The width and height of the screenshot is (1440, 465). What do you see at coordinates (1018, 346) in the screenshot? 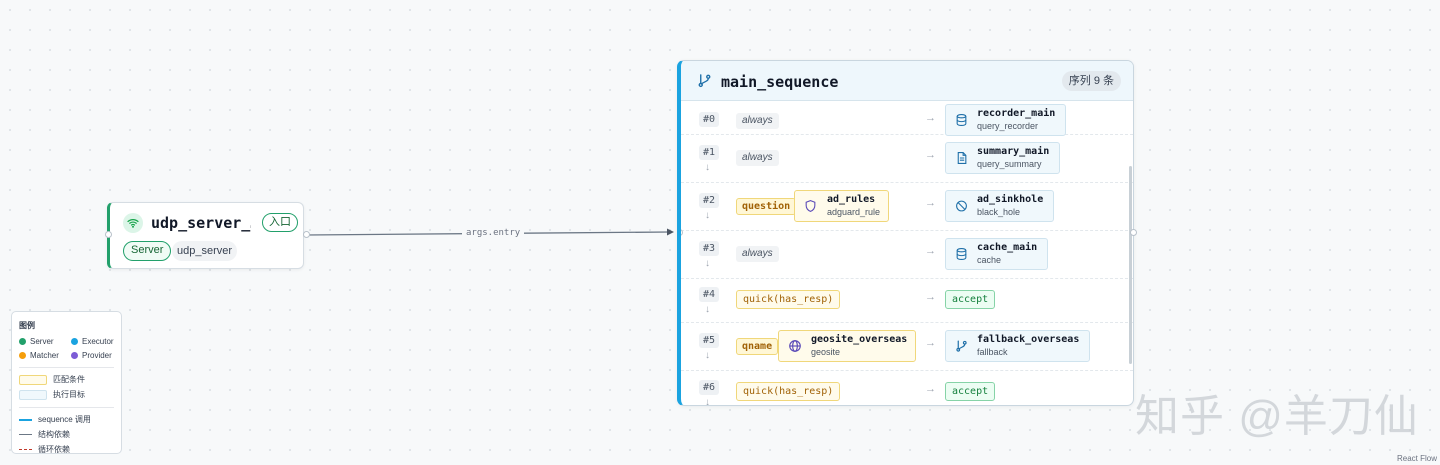
I see `exec-target-box: fallback_overseas fallback` at bounding box center [1018, 346].